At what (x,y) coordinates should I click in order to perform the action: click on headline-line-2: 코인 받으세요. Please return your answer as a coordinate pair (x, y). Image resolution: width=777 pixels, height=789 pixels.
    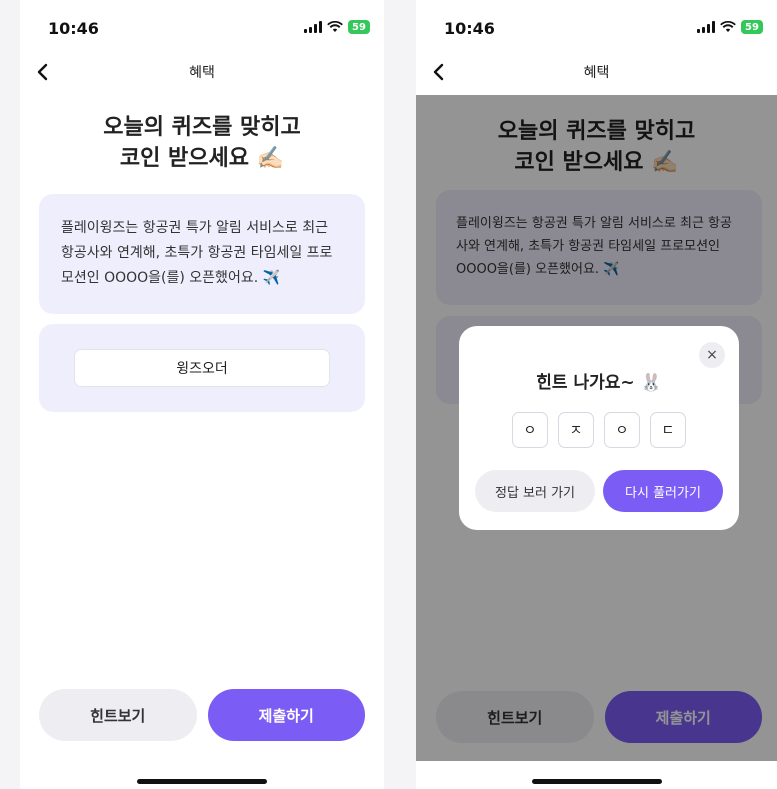
    Looking at the image, I should click on (184, 158).